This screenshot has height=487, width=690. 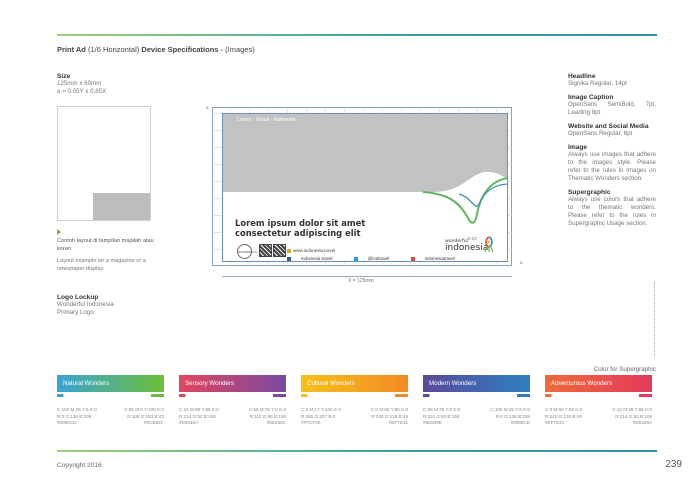 What do you see at coordinates (110, 383) in the screenshot?
I see `supergraphic-swatch: Natural Wonders` at bounding box center [110, 383].